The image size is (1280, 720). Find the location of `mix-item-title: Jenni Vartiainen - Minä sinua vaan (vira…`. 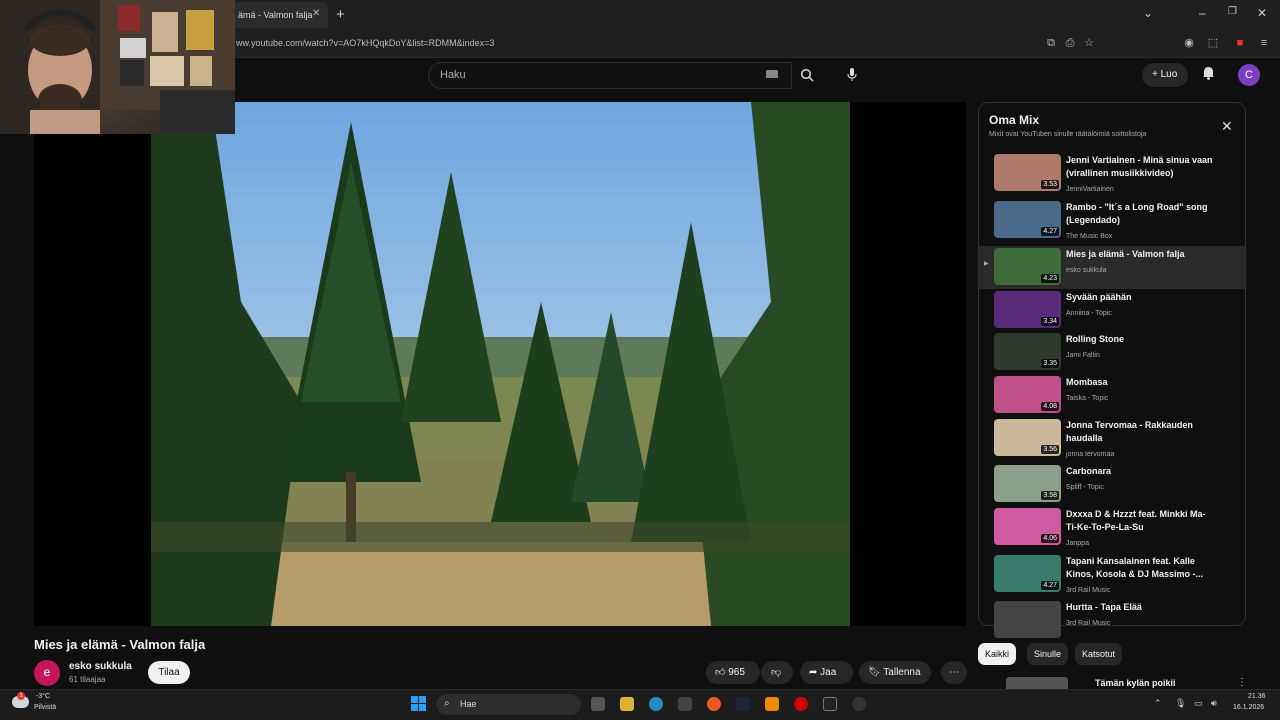

mix-item-title: Jenni Vartiainen - Minä sinua vaan (vira… is located at coordinates (1141, 167).